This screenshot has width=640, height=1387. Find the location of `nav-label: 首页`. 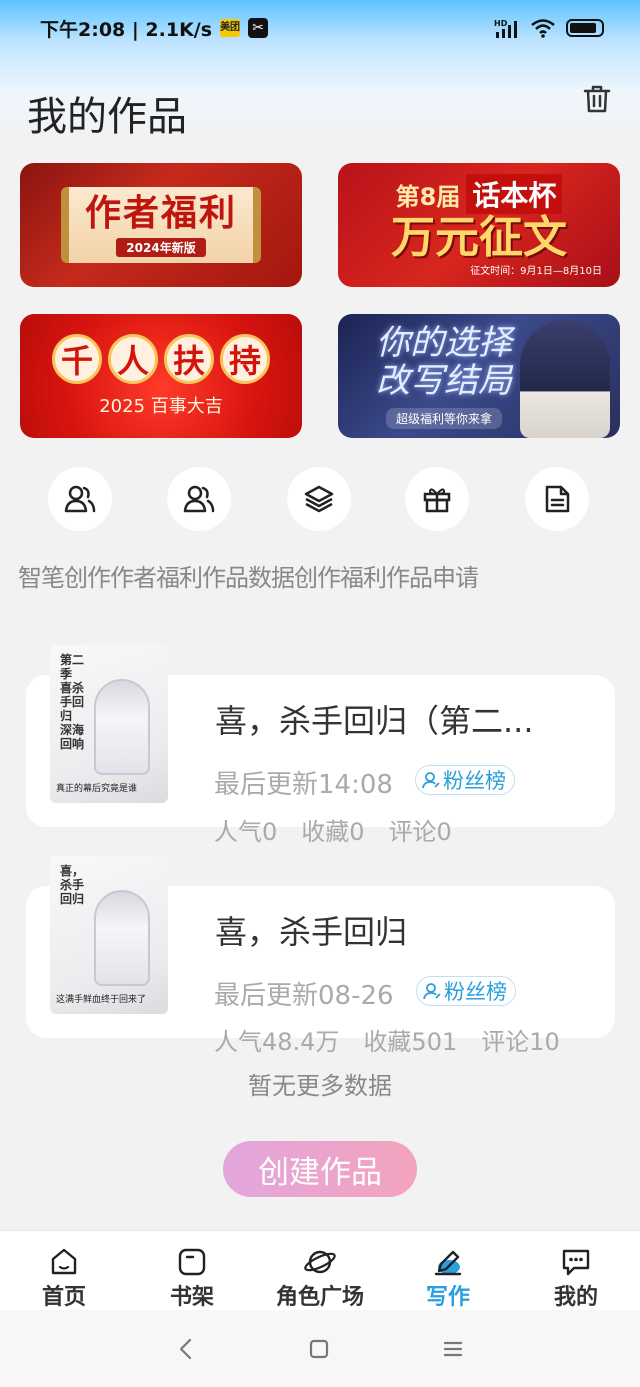

nav-label: 首页 is located at coordinates (63, 1297).